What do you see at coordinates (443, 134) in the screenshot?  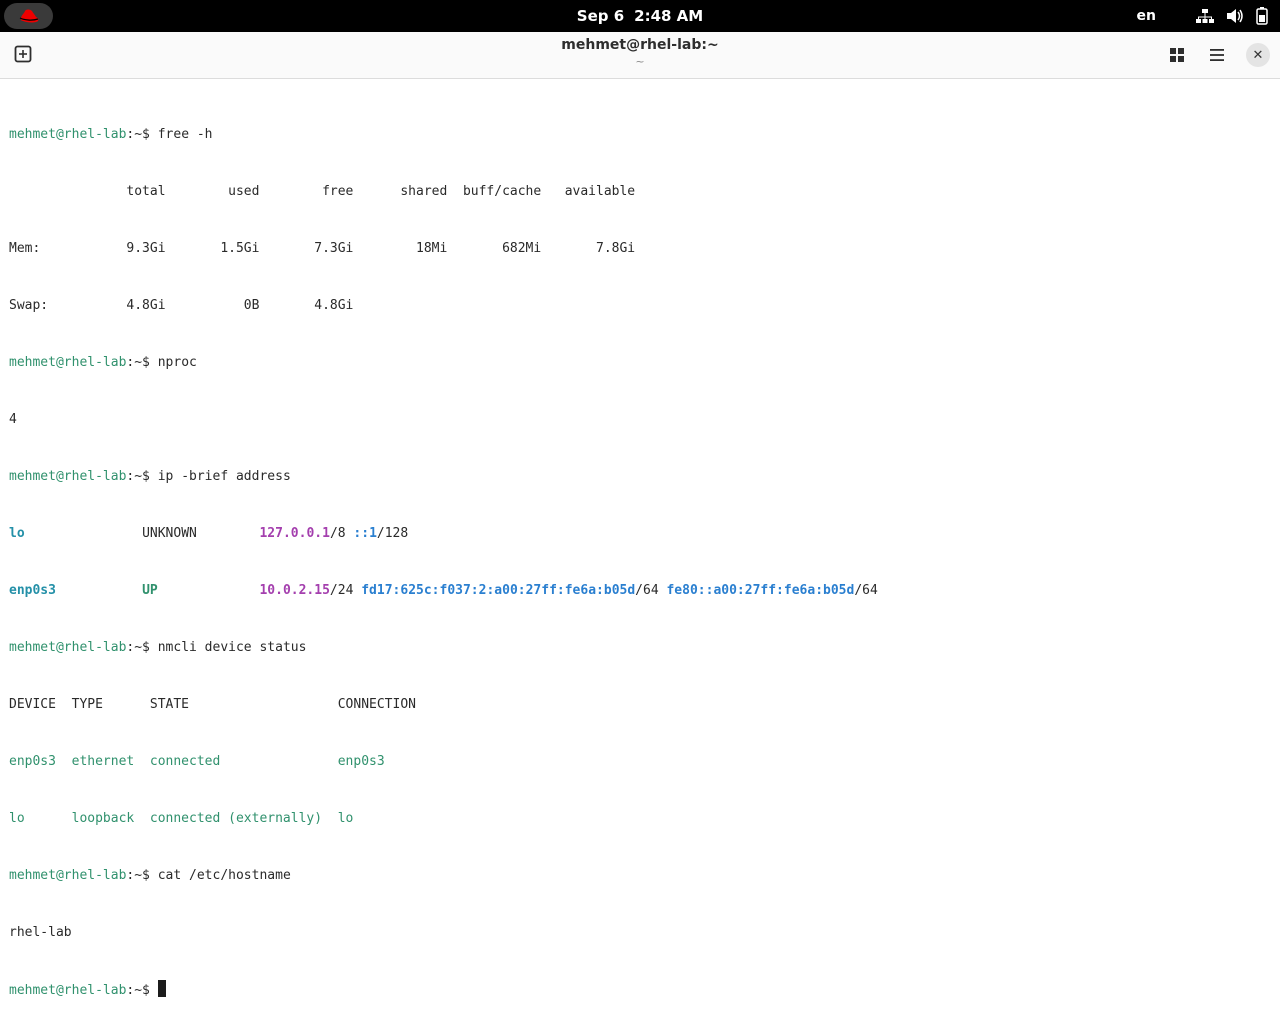 I see `terminal-line: mehmet@rhel-lab:~$ free -h` at bounding box center [443, 134].